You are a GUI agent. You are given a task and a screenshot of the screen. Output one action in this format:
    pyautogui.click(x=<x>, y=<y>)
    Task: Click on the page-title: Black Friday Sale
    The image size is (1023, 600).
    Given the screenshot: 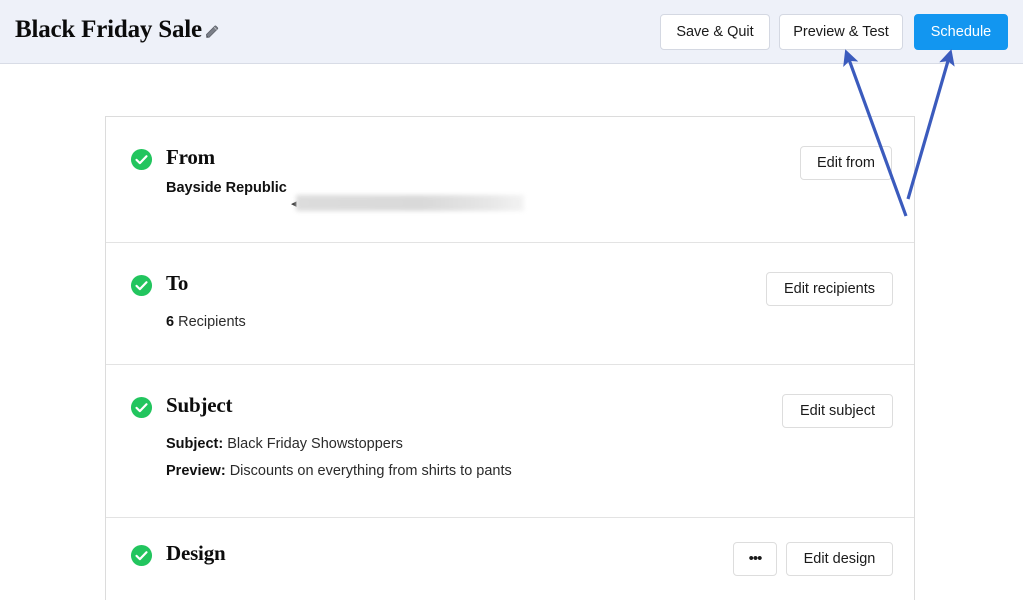 What is the action you would take?
    pyautogui.click(x=108, y=29)
    